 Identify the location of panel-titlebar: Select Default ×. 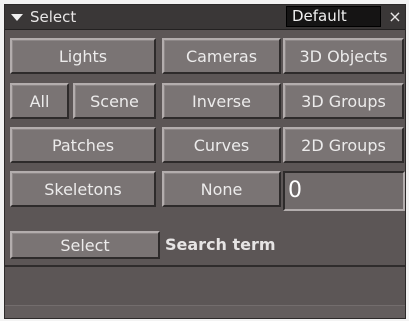
(205, 17).